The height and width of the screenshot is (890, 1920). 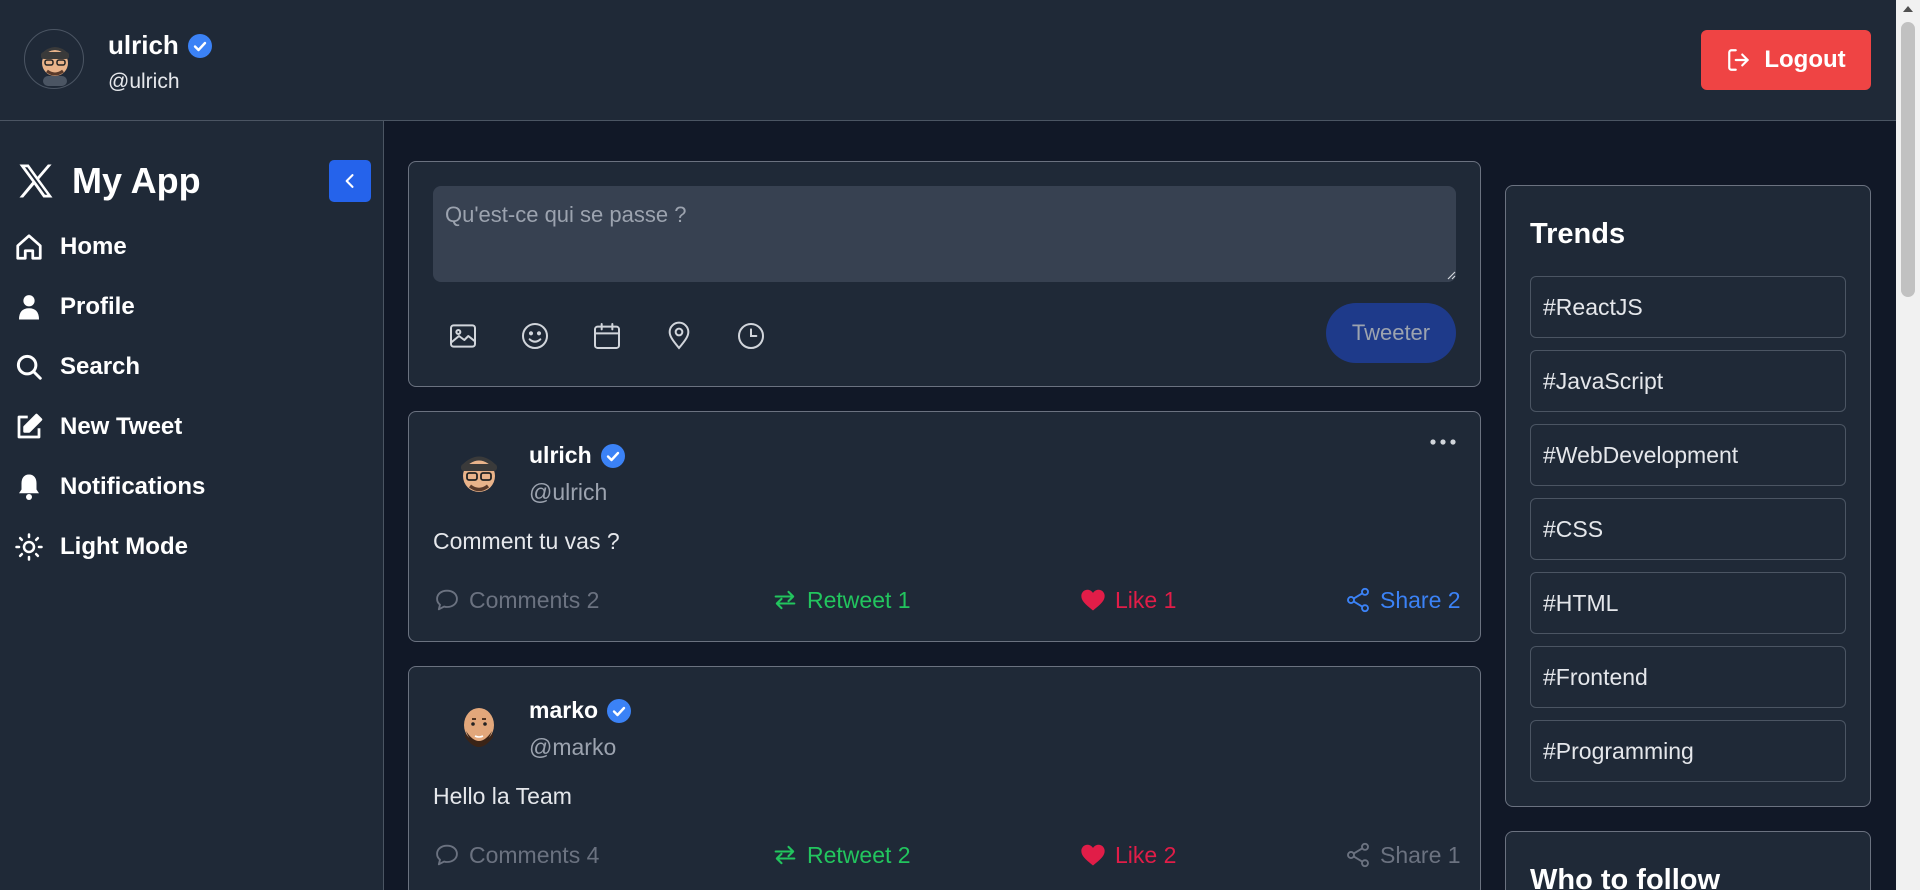 What do you see at coordinates (144, 81) in the screenshot?
I see `user-handle: @ulrich` at bounding box center [144, 81].